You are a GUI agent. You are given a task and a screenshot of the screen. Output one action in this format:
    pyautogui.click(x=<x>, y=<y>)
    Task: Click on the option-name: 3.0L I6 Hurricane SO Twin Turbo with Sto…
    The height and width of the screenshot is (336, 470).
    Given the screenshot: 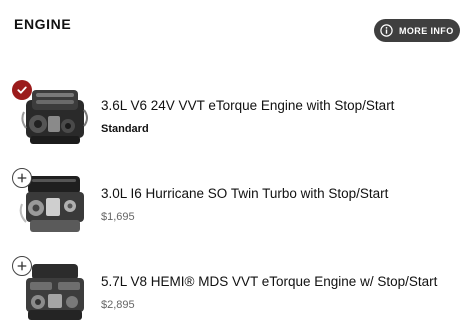 What is the action you would take?
    pyautogui.click(x=245, y=193)
    